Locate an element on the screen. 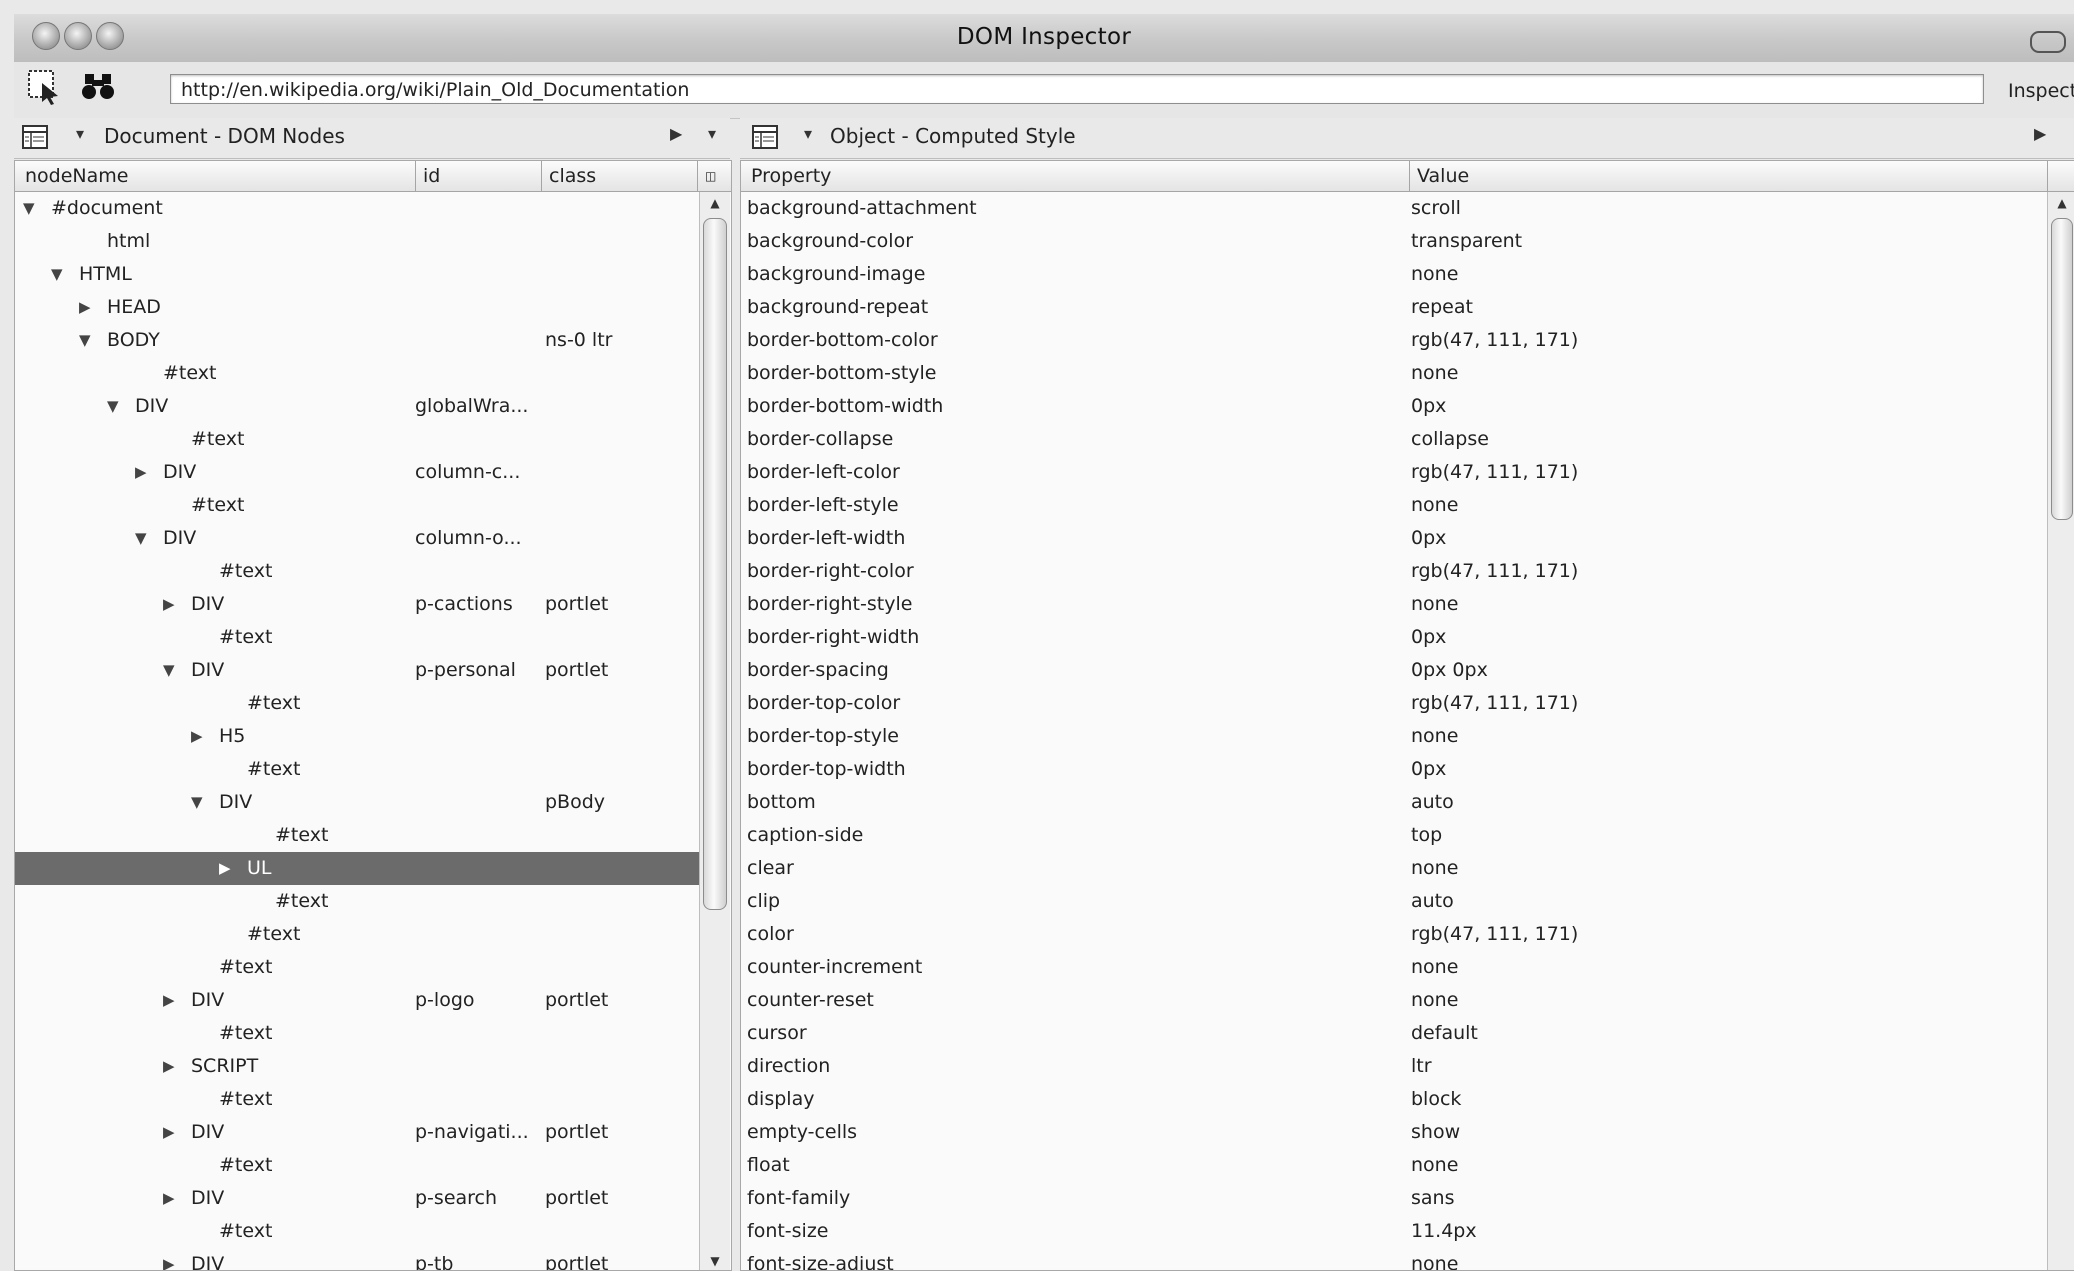 The image size is (2074, 1271). tree-row: ▶ DIV p-navigati... portlet is located at coordinates (357, 1132).